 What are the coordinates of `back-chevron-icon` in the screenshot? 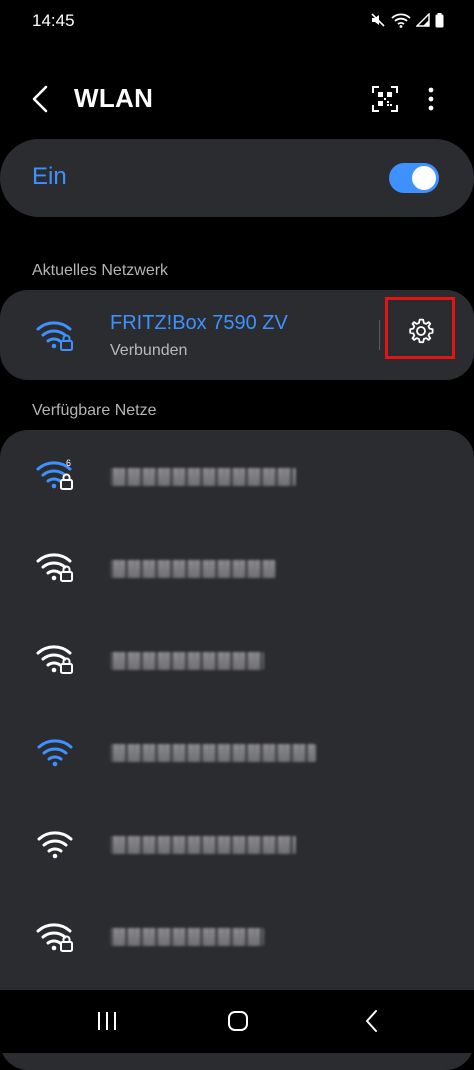 It's located at (371, 1021).